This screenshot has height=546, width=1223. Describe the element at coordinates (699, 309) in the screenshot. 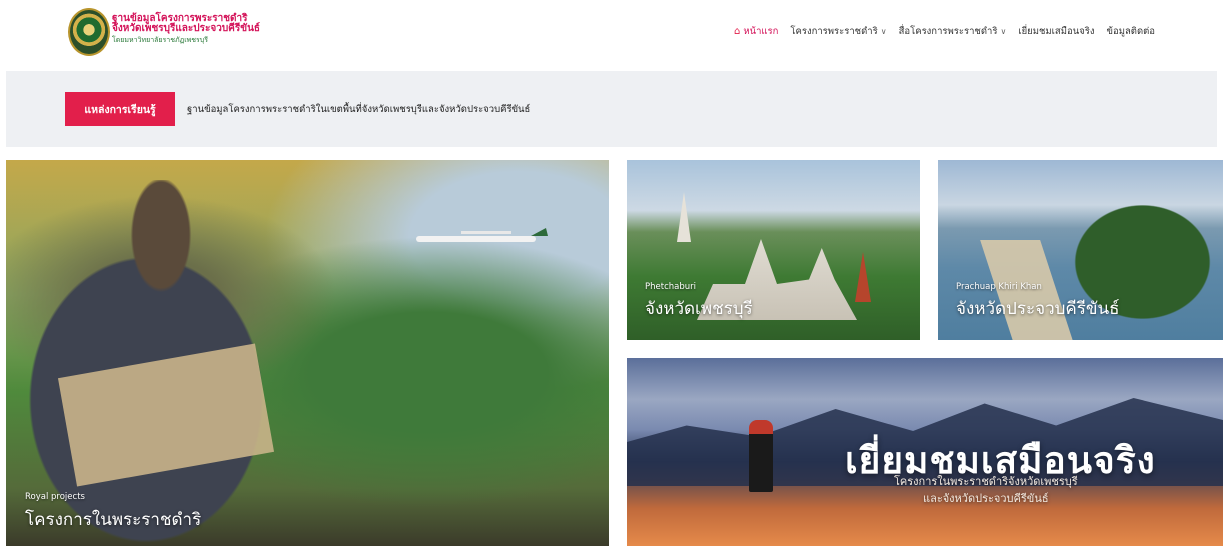

I see `phetchaburi-card-title: จังหวัดเพชรบุรี` at that location.